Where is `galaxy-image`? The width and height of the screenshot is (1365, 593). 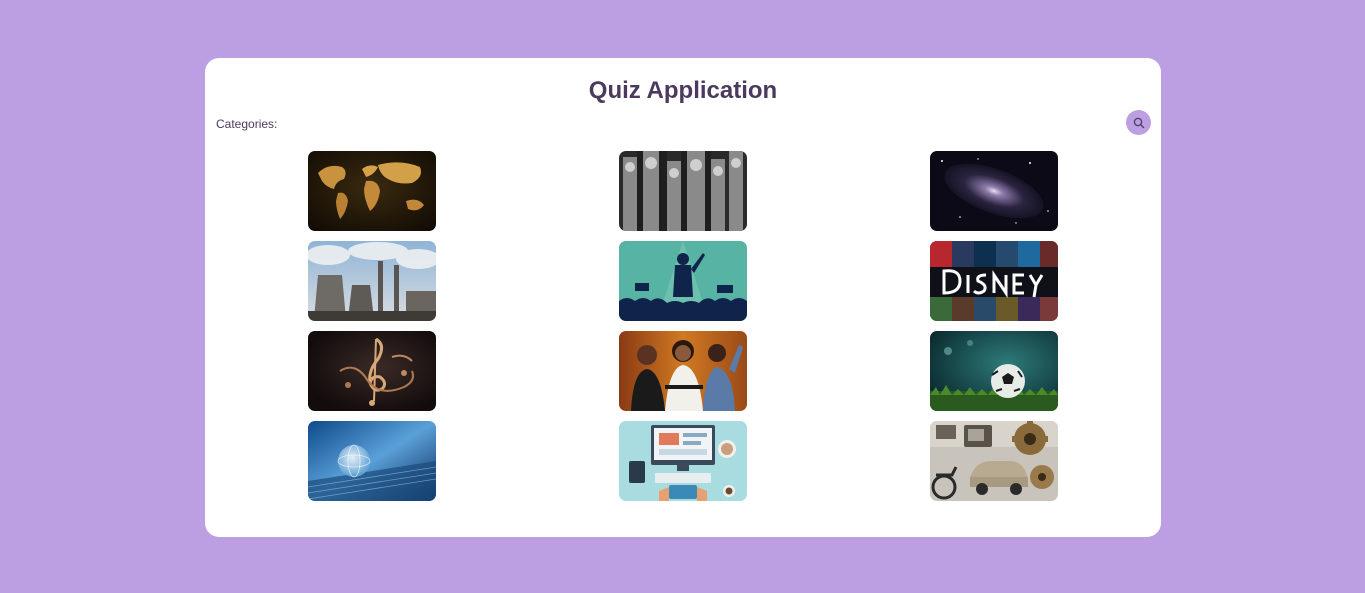 galaxy-image is located at coordinates (994, 191).